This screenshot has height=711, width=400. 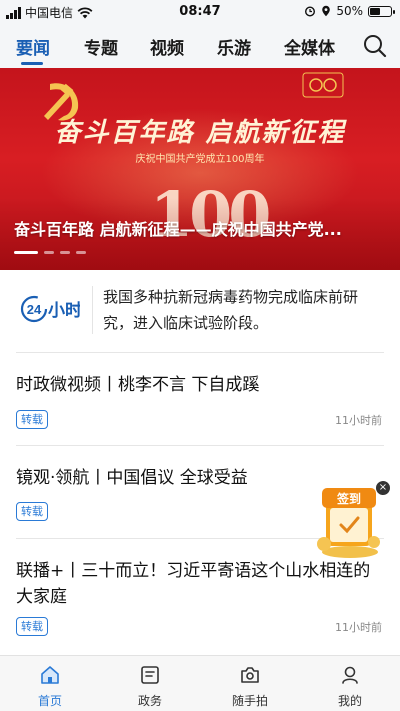 I want to click on battery-fill, so click(x=375, y=11).